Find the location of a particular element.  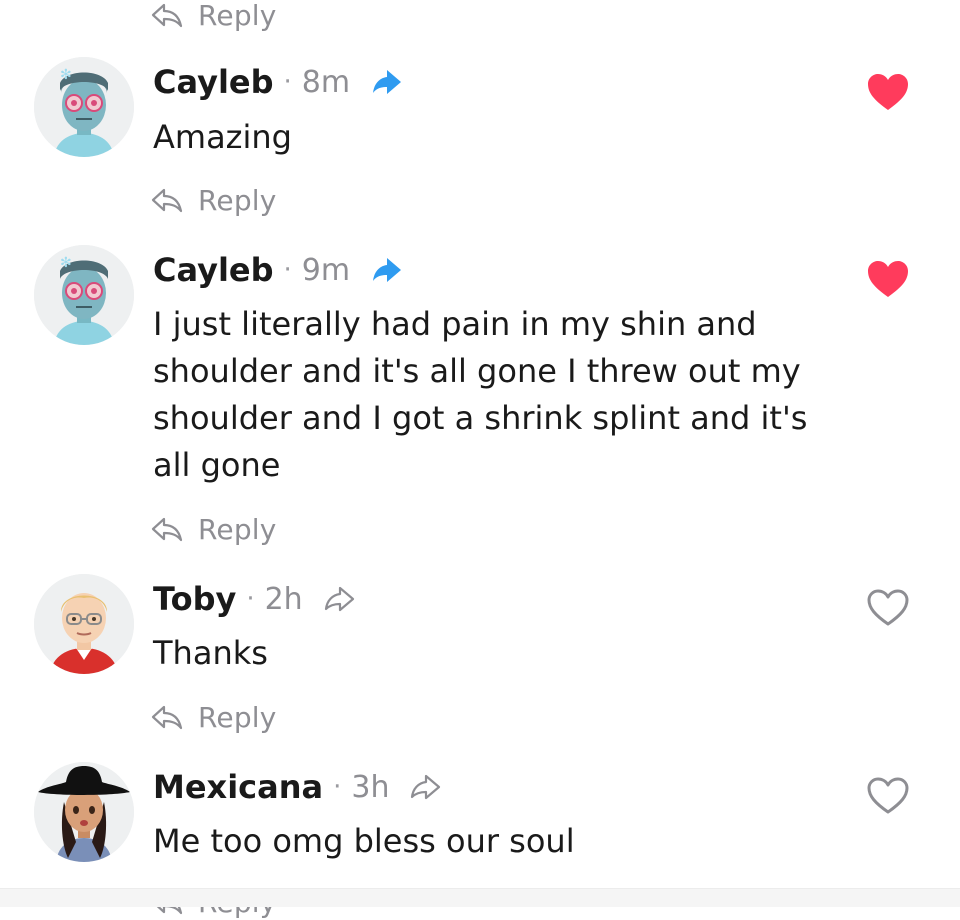

bottom-bar-edge is located at coordinates (480, 897).